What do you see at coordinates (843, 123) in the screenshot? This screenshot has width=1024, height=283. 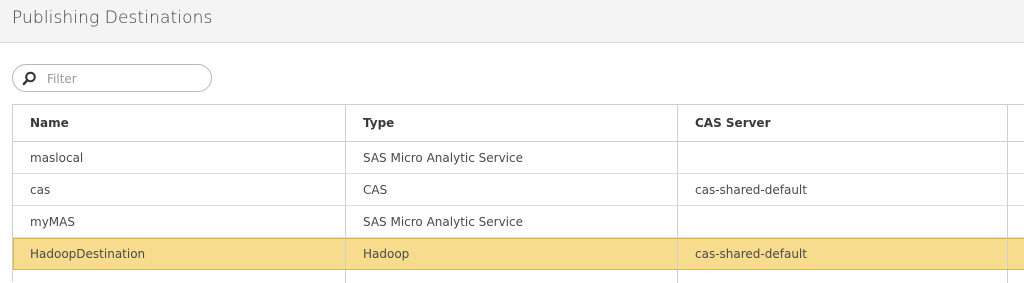 I see `column-header-cas-server: CAS Server` at bounding box center [843, 123].